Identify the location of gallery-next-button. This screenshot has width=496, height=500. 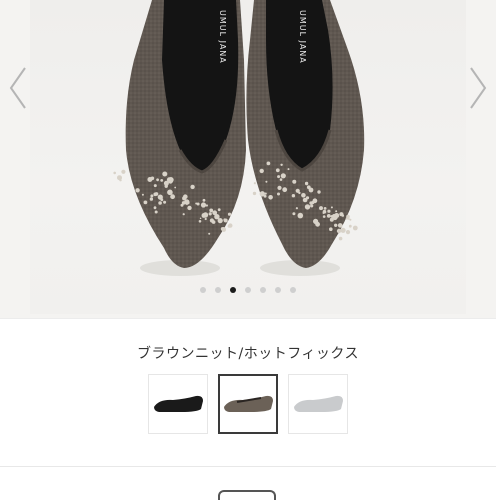
(478, 88).